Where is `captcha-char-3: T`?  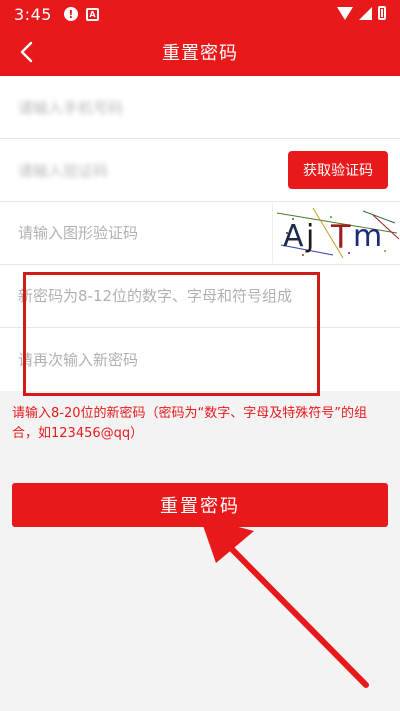
captcha-char-3: T is located at coordinates (340, 237).